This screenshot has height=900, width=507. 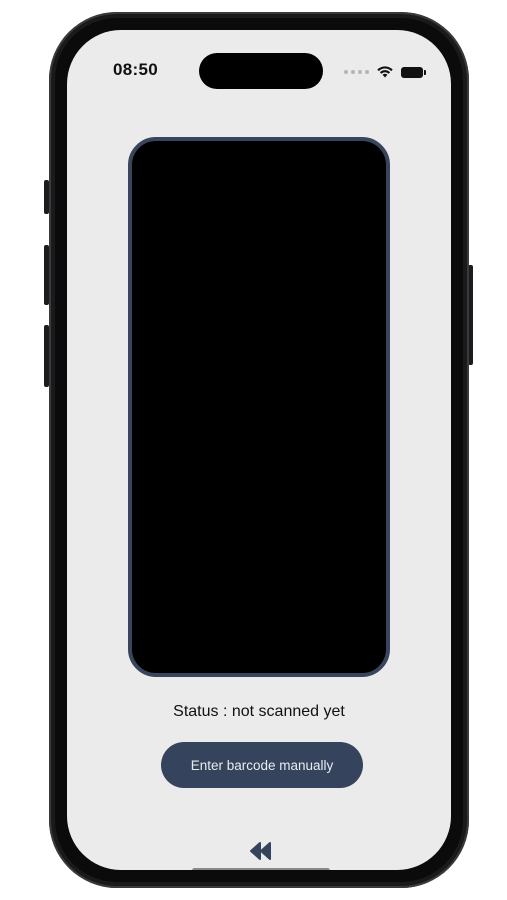 I want to click on status-bar-icons, so click(x=385, y=72).